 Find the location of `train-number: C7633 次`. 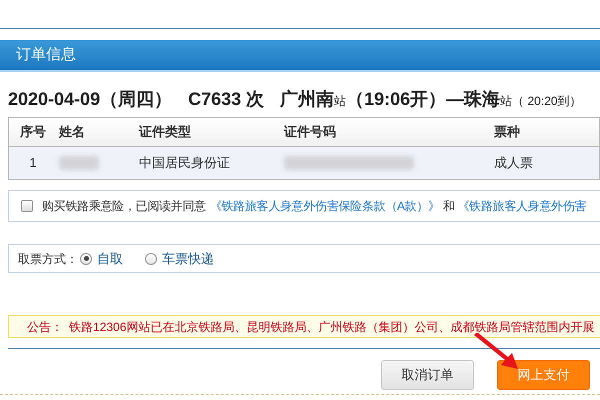

train-number: C7633 次 is located at coordinates (226, 99).